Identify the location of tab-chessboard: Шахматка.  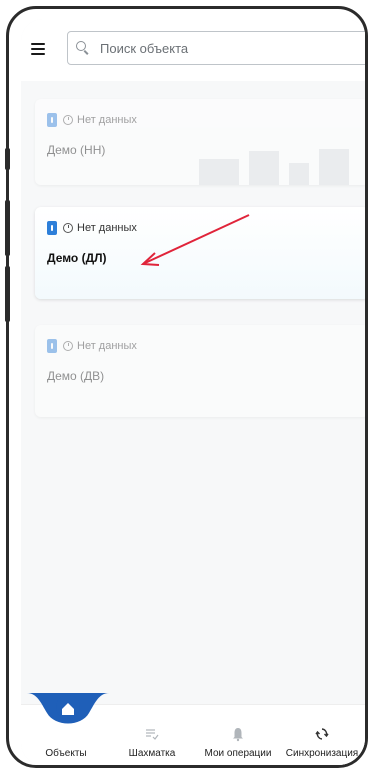
(152, 742).